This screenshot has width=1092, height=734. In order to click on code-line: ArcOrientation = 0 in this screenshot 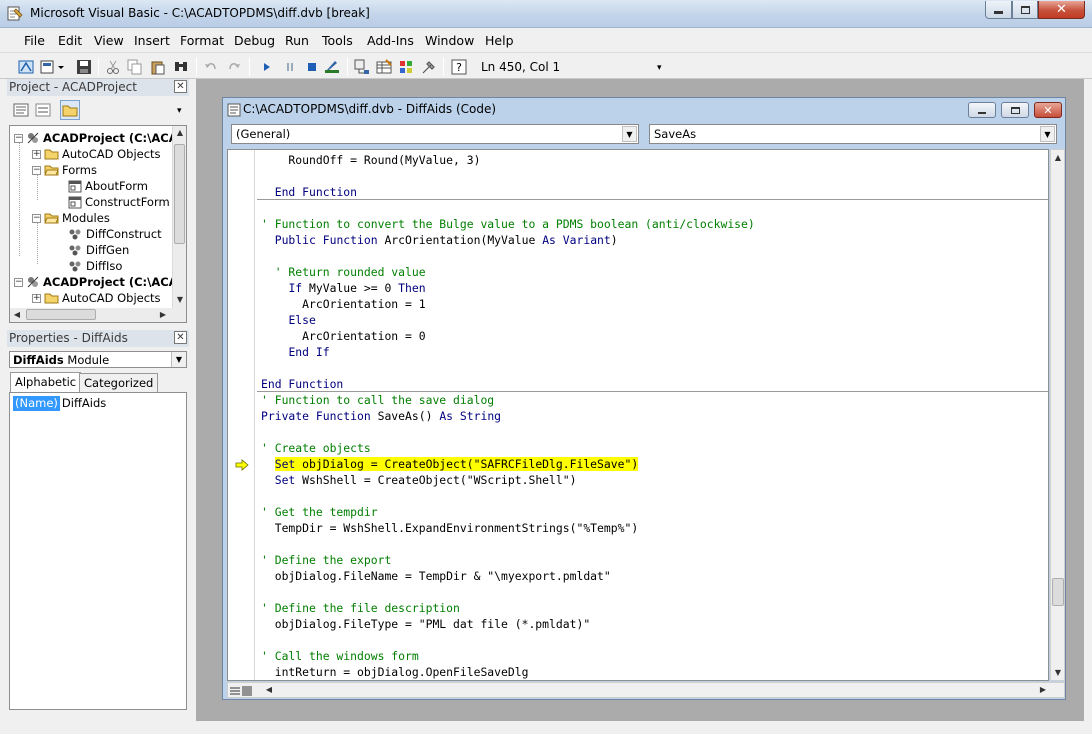, I will do `click(343, 336)`.